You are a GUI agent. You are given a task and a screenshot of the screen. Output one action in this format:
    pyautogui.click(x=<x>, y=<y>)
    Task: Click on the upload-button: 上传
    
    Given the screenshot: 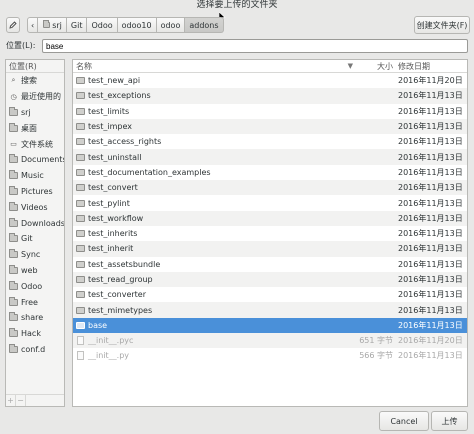 What is the action you would take?
    pyautogui.click(x=449, y=421)
    